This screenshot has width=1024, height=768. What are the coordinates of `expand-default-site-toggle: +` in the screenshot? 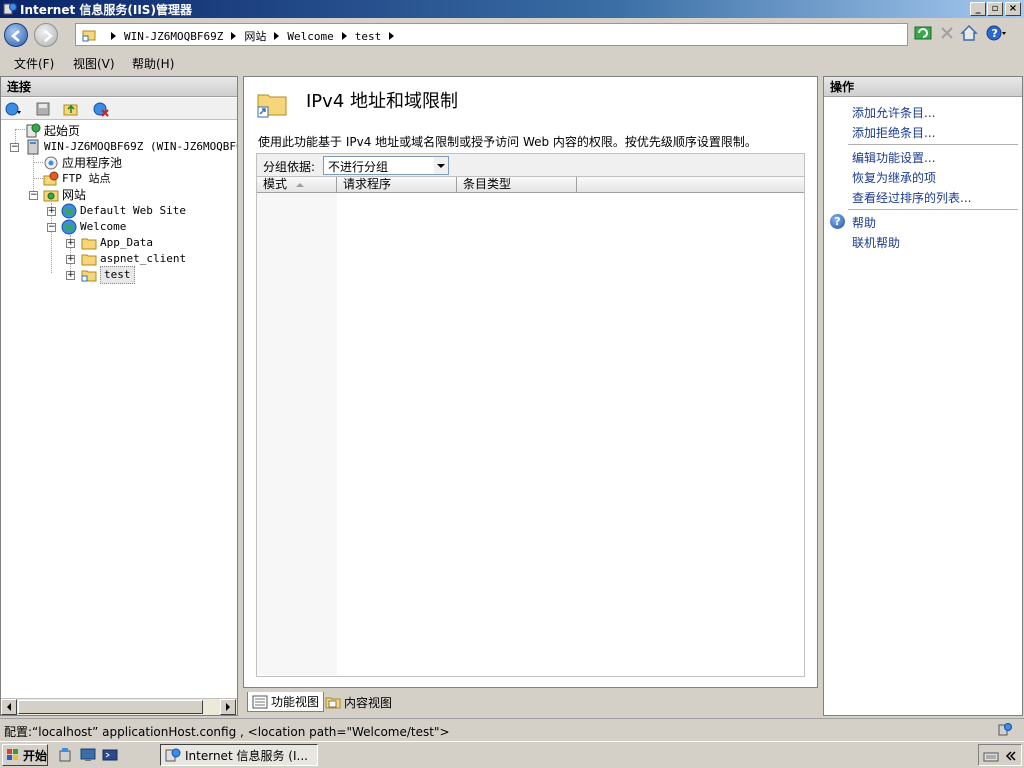 It's located at (51, 211).